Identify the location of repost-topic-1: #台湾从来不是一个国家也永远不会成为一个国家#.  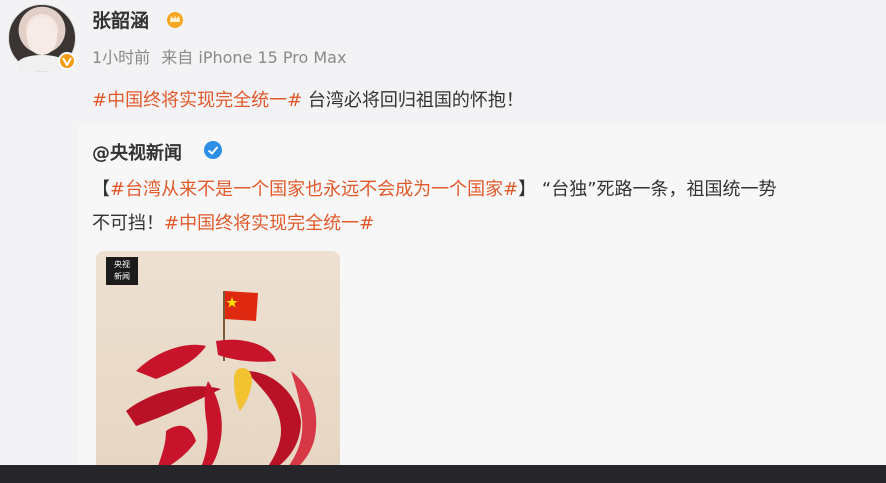
(314, 189).